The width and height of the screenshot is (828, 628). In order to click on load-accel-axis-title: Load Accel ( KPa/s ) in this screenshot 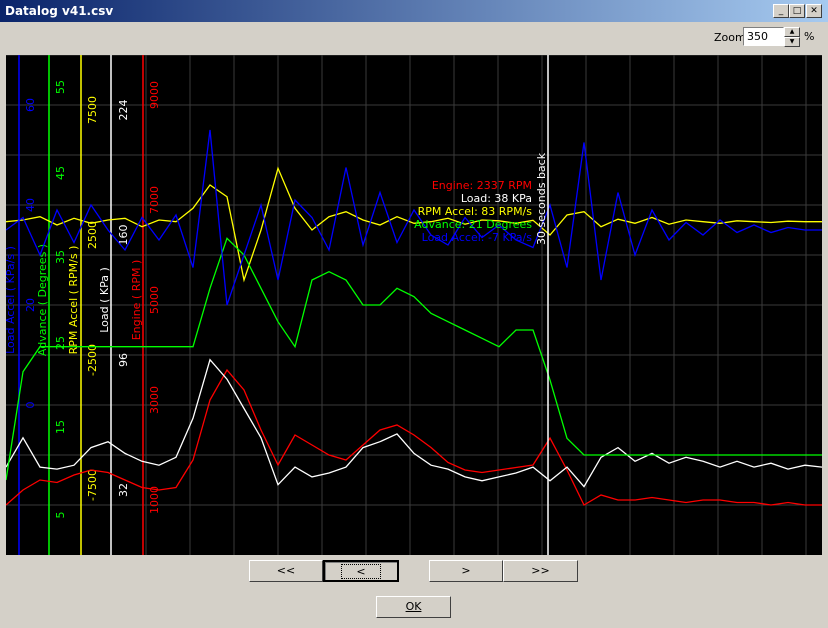, I will do `click(11, 300)`.